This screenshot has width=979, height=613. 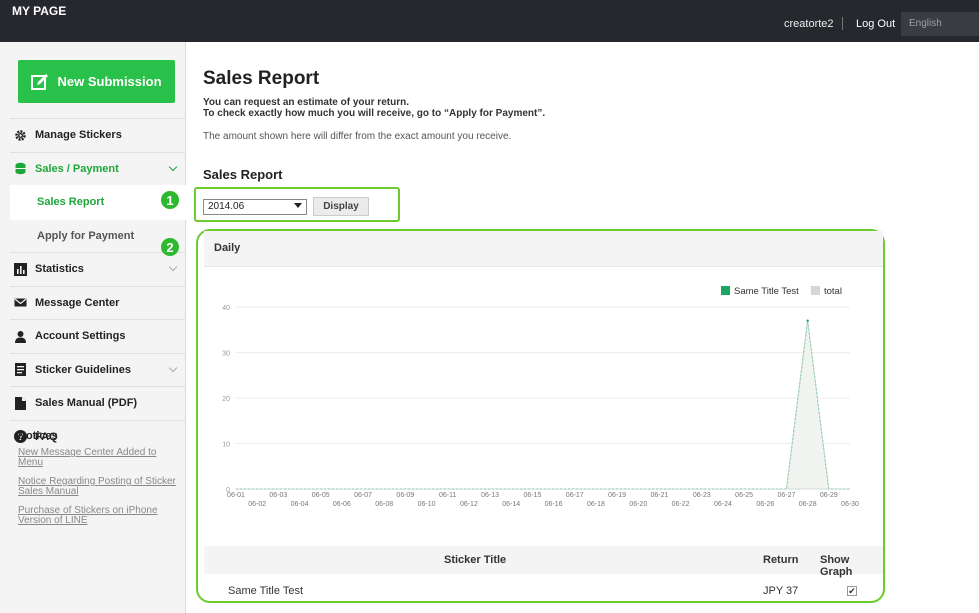 I want to click on x-tick-label: 06-28, so click(x=808, y=504).